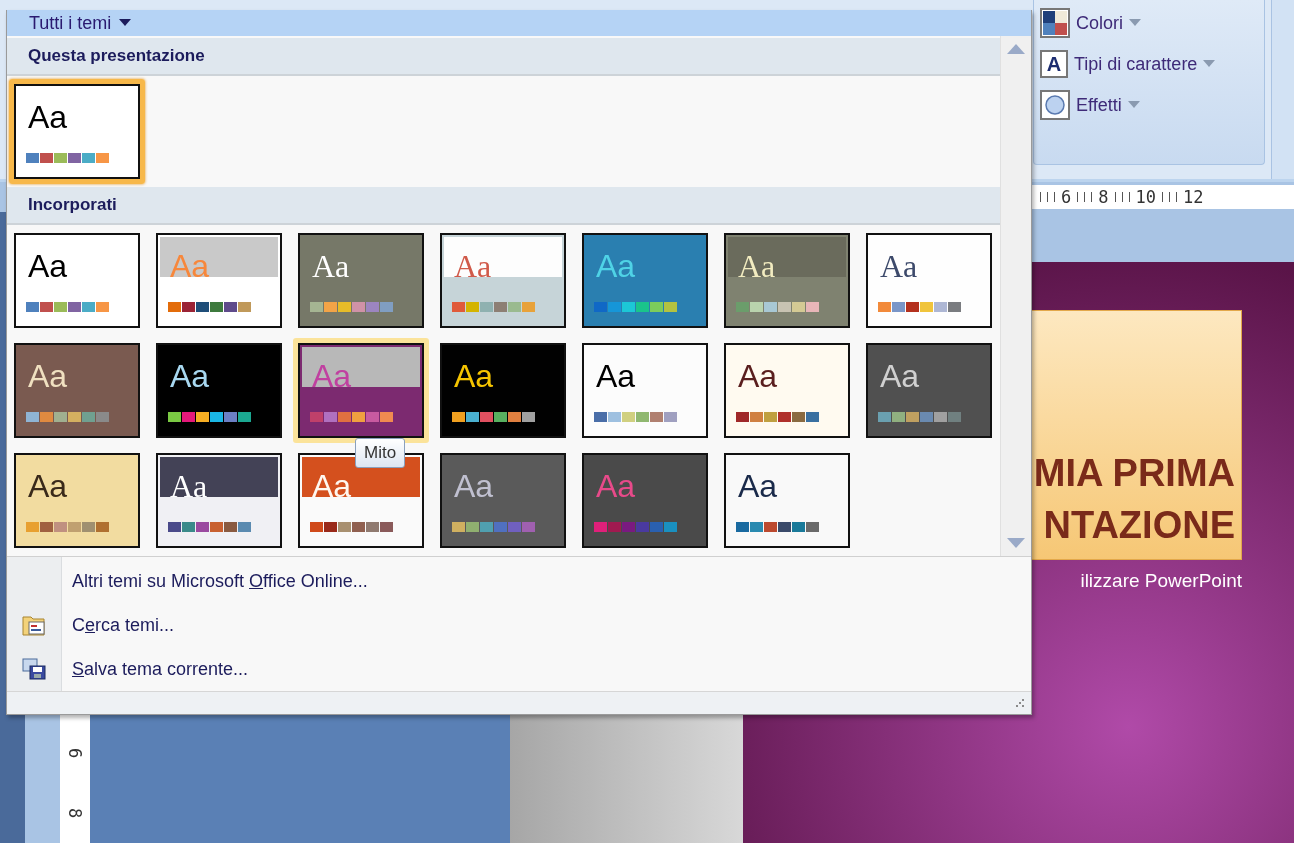 The width and height of the screenshot is (1294, 843). What do you see at coordinates (1134, 473) in the screenshot?
I see `slide-title: MIA PRIMA` at bounding box center [1134, 473].